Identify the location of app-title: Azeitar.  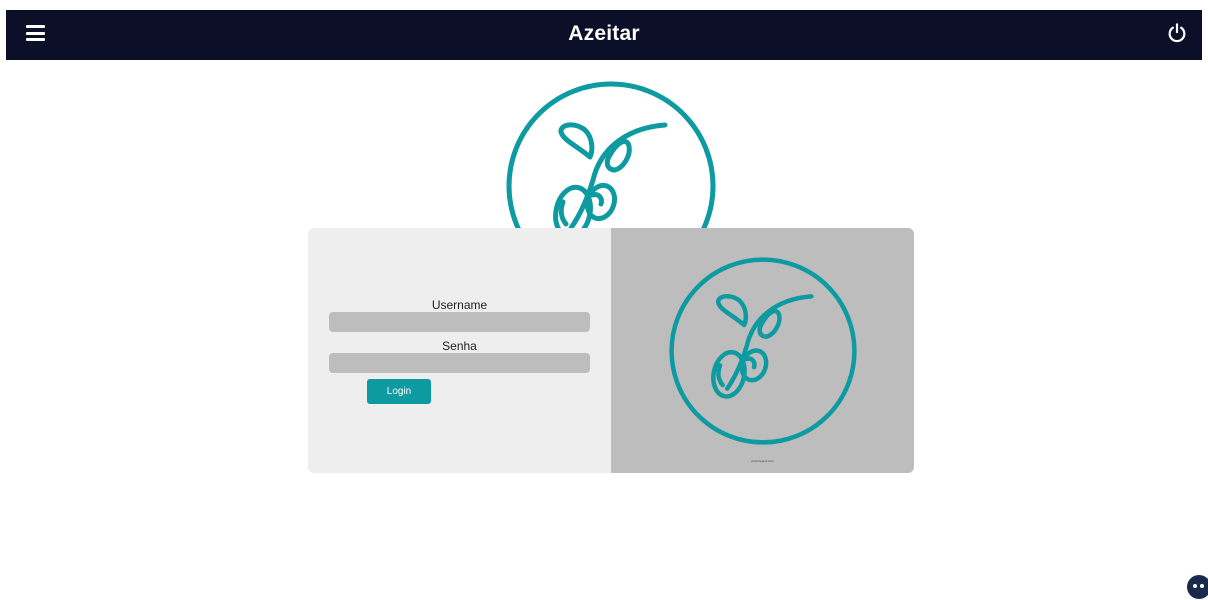
(604, 33).